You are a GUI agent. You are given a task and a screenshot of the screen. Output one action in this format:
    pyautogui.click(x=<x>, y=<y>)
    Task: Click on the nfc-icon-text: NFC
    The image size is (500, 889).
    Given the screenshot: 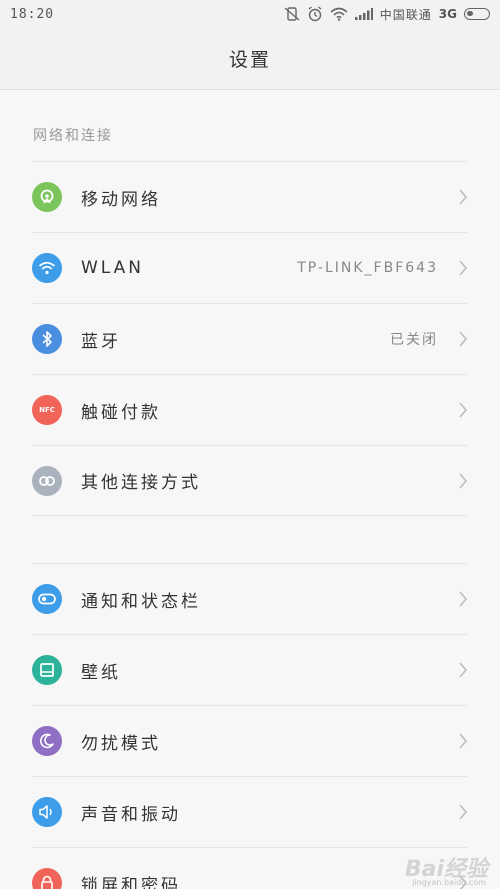 What is the action you would take?
    pyautogui.click(x=47, y=410)
    